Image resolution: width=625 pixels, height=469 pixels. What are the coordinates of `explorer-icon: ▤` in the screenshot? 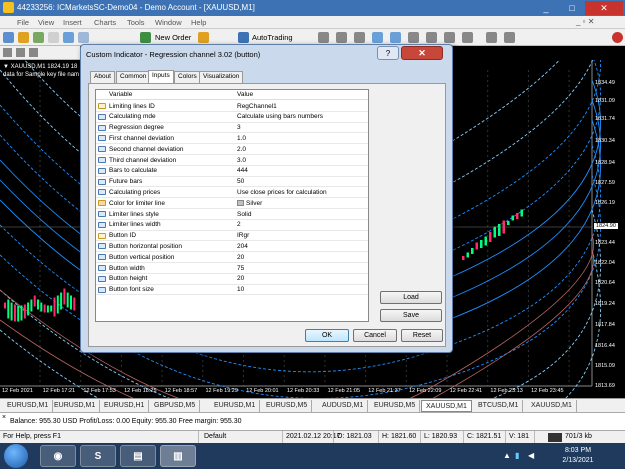 It's located at (138, 456).